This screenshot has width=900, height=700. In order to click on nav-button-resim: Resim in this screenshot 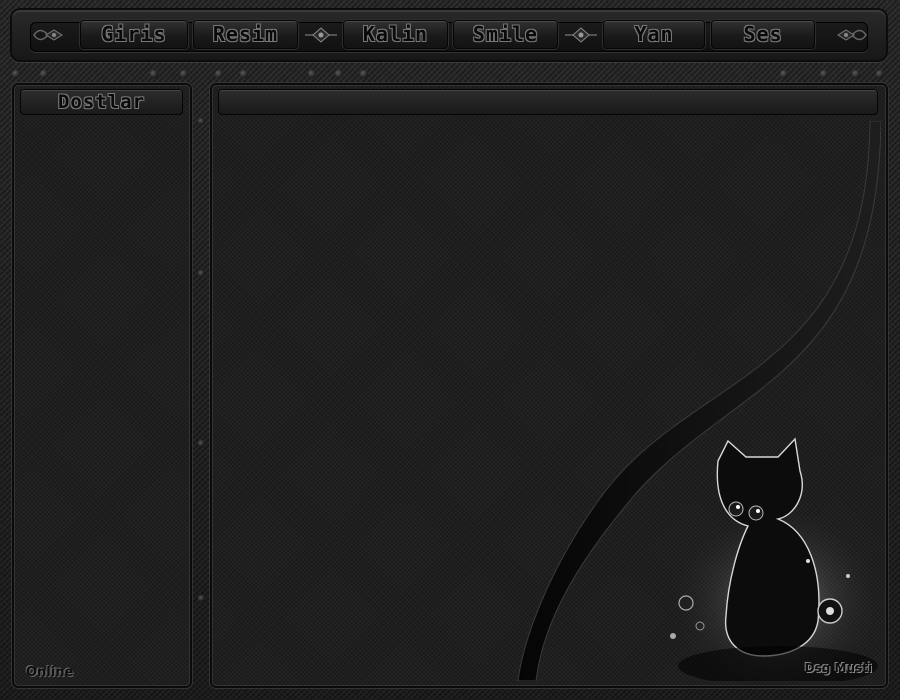, I will do `click(245, 34)`.